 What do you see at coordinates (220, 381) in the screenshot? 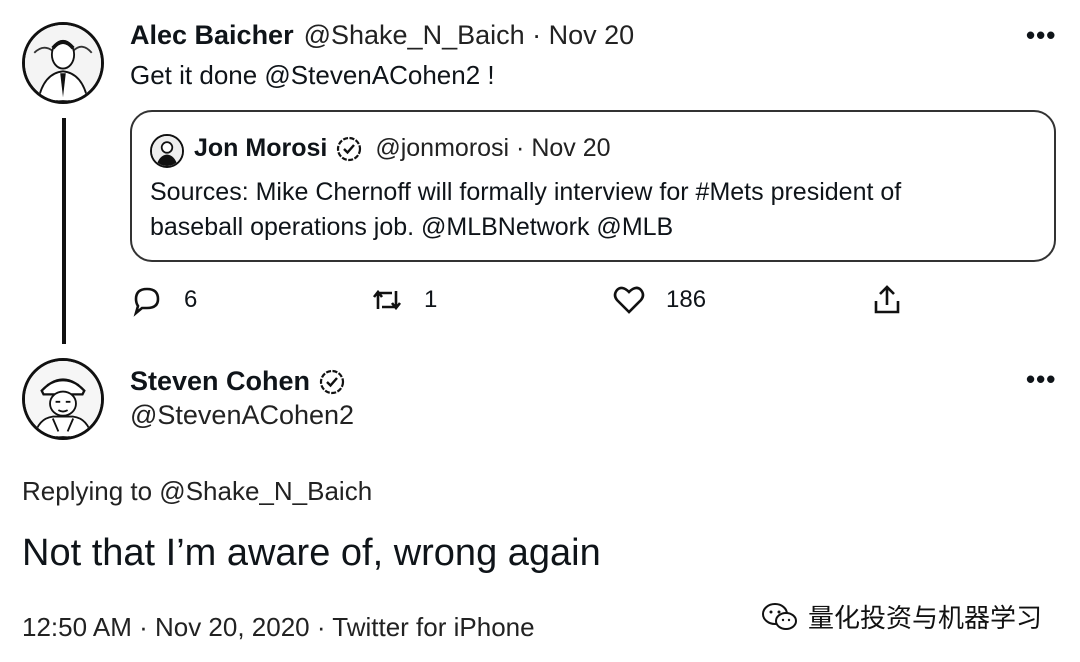
I see `author-name: Steven Cohen` at bounding box center [220, 381].